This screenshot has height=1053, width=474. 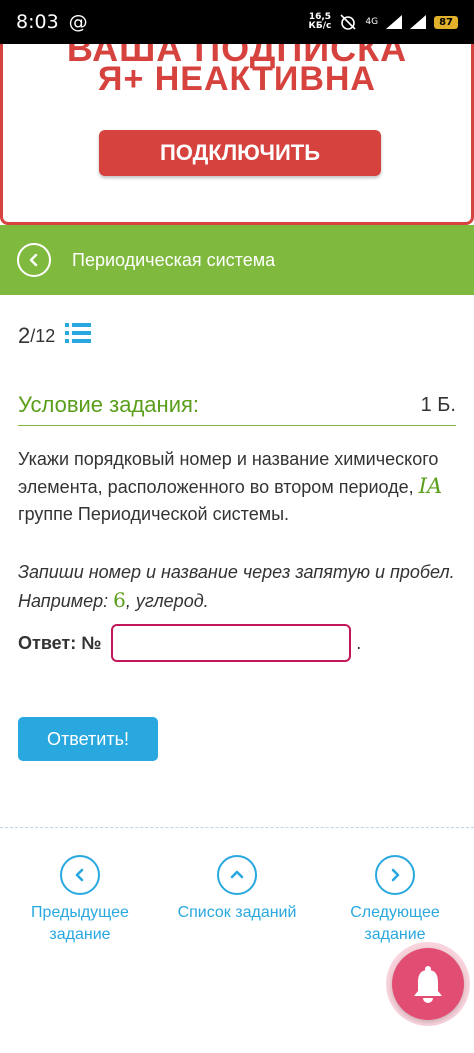 I want to click on next-task-label: Следующее задание, so click(x=395, y=923).